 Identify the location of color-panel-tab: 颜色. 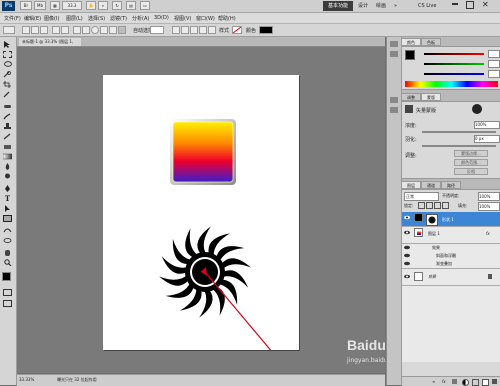
(411, 42).